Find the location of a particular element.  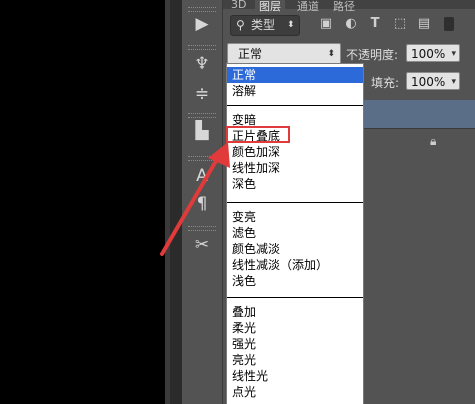

blend-option-dissolve: 溶解 is located at coordinates (295, 91).